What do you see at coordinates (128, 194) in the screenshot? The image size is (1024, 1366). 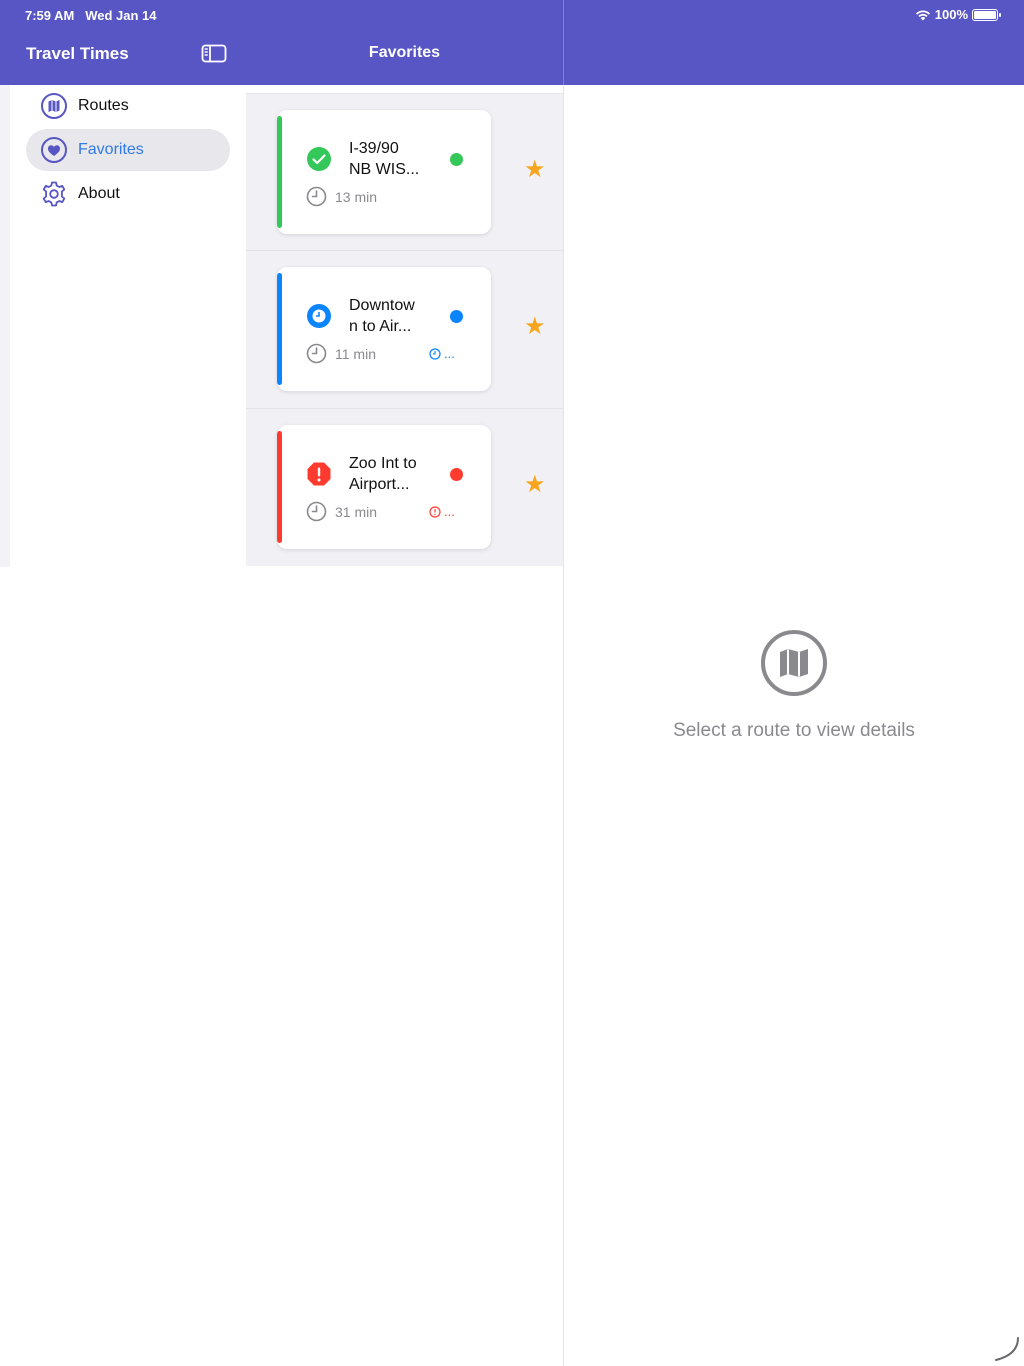 I see `sidebar-item-about: About` at bounding box center [128, 194].